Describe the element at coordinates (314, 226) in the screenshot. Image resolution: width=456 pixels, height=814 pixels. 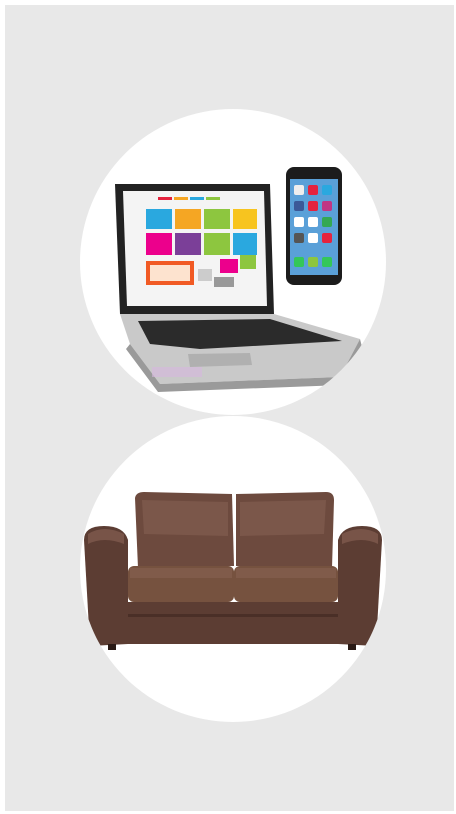
I see `smartphone-icon` at that location.